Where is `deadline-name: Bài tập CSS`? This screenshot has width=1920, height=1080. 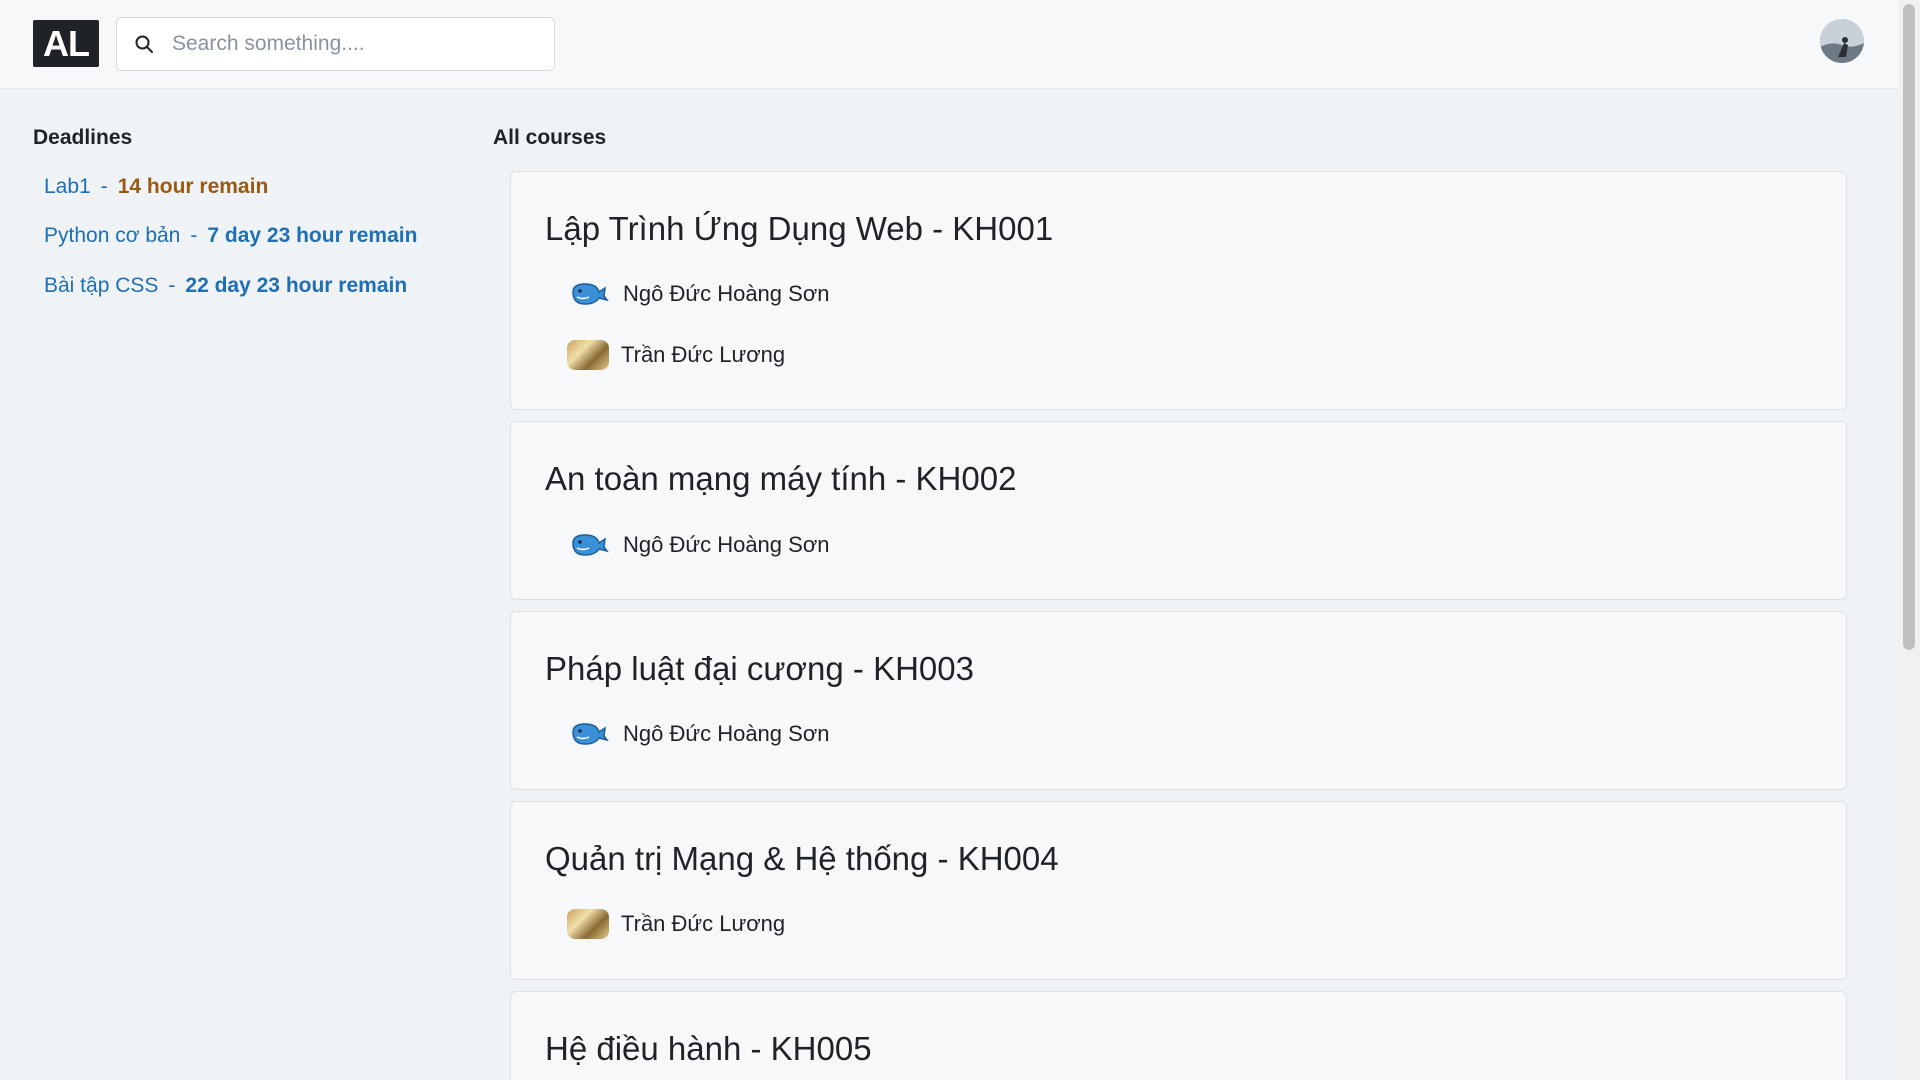 deadline-name: Bài tập CSS is located at coordinates (101, 285).